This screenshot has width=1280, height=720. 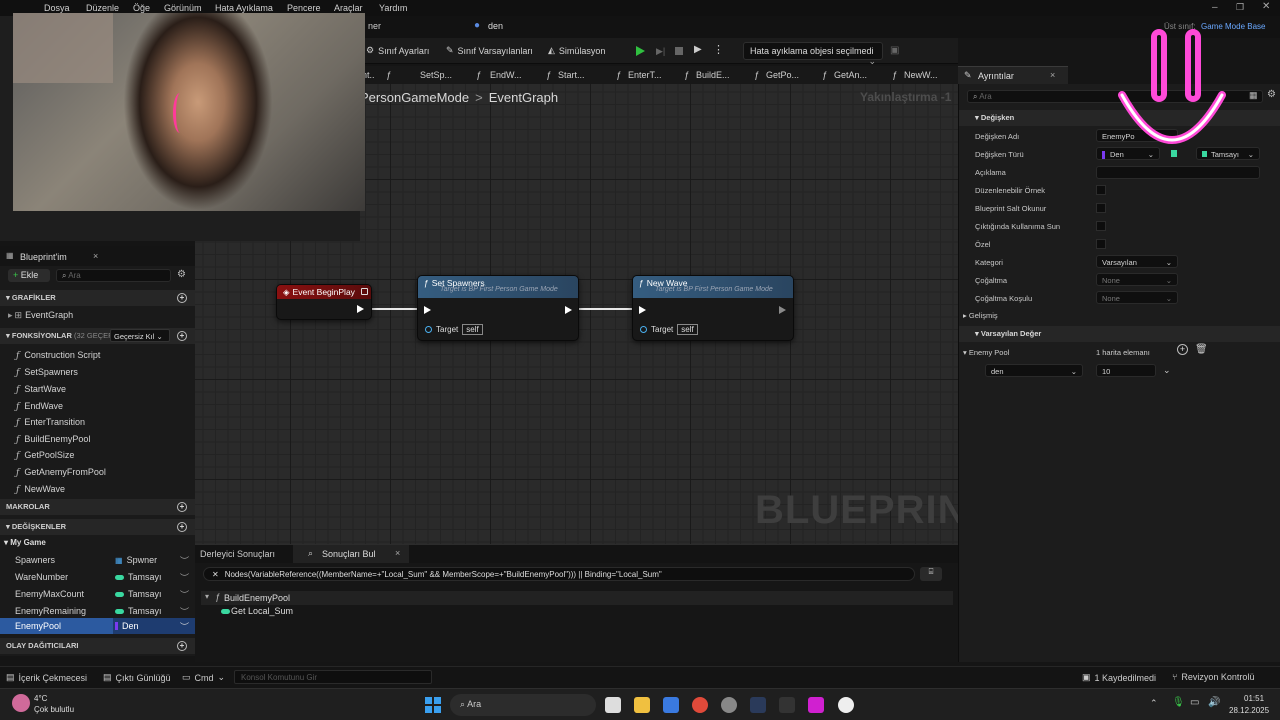 I want to click on output-log-button: ▤ Çıktı Günlüğü, so click(x=137, y=677).